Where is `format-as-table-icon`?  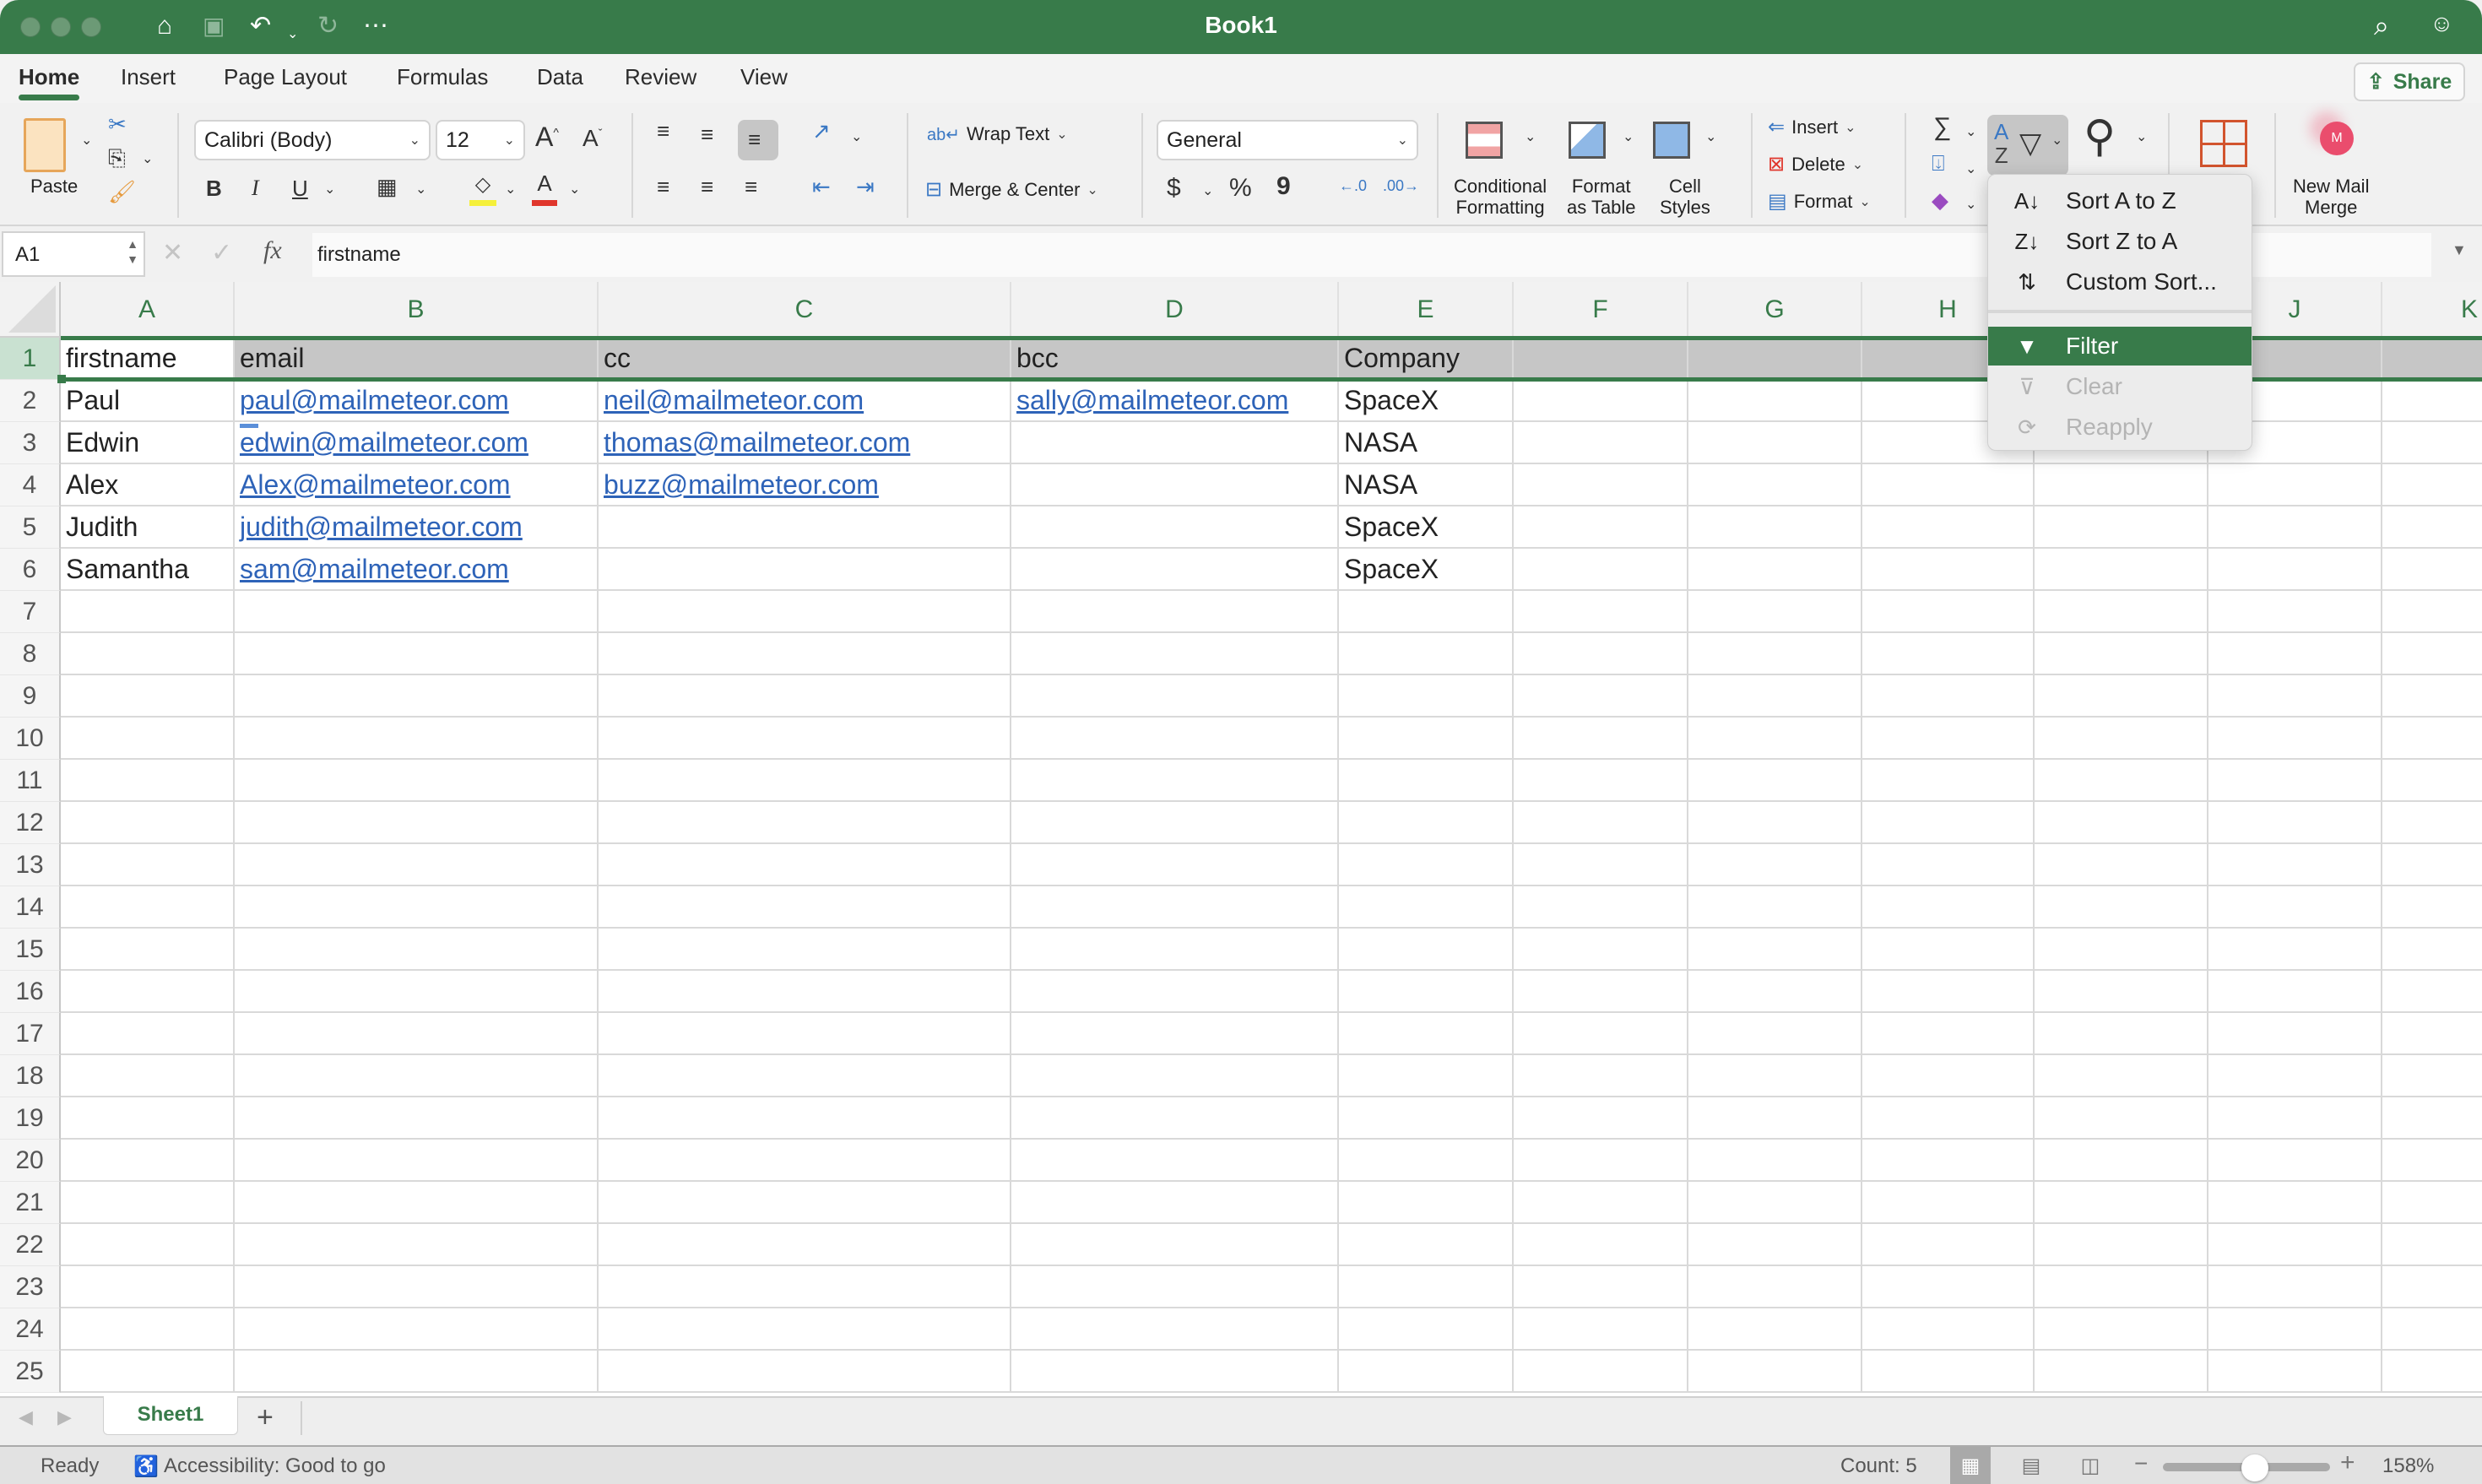 format-as-table-icon is located at coordinates (1587, 140).